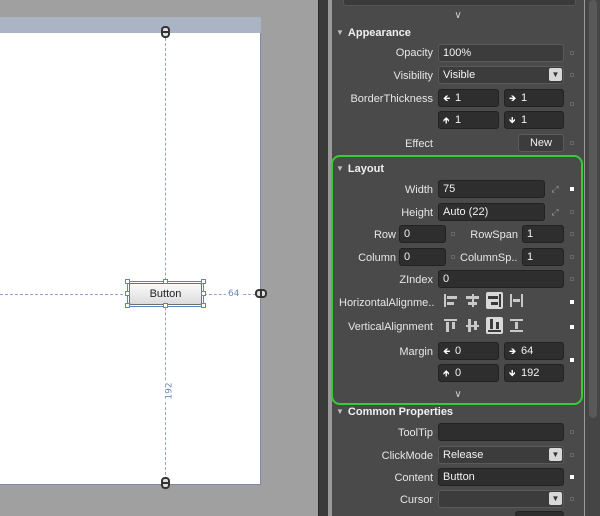 This screenshot has height=516, width=600. Describe the element at coordinates (165, 32) in the screenshot. I see `top-anchor-pin-icon` at that location.